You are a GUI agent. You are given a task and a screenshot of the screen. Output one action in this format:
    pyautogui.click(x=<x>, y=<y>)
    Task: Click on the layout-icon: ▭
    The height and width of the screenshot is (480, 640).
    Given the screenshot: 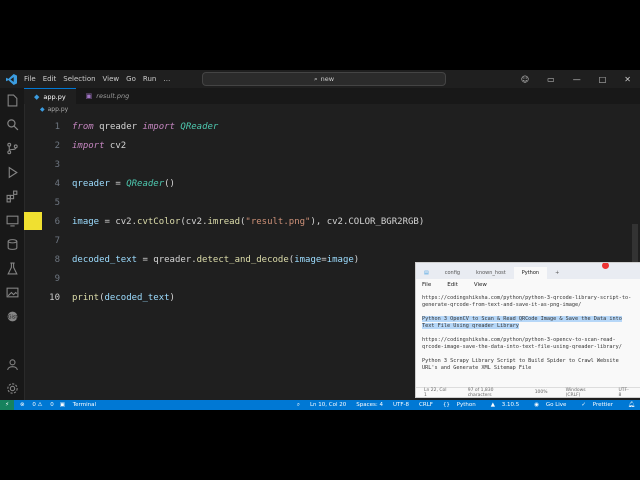 What is the action you would take?
    pyautogui.click(x=551, y=79)
    